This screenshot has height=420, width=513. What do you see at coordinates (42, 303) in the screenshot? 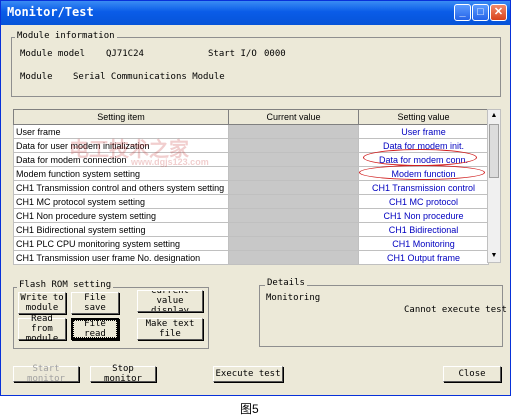
I see `write-to-module-button: Write to module` at bounding box center [42, 303].